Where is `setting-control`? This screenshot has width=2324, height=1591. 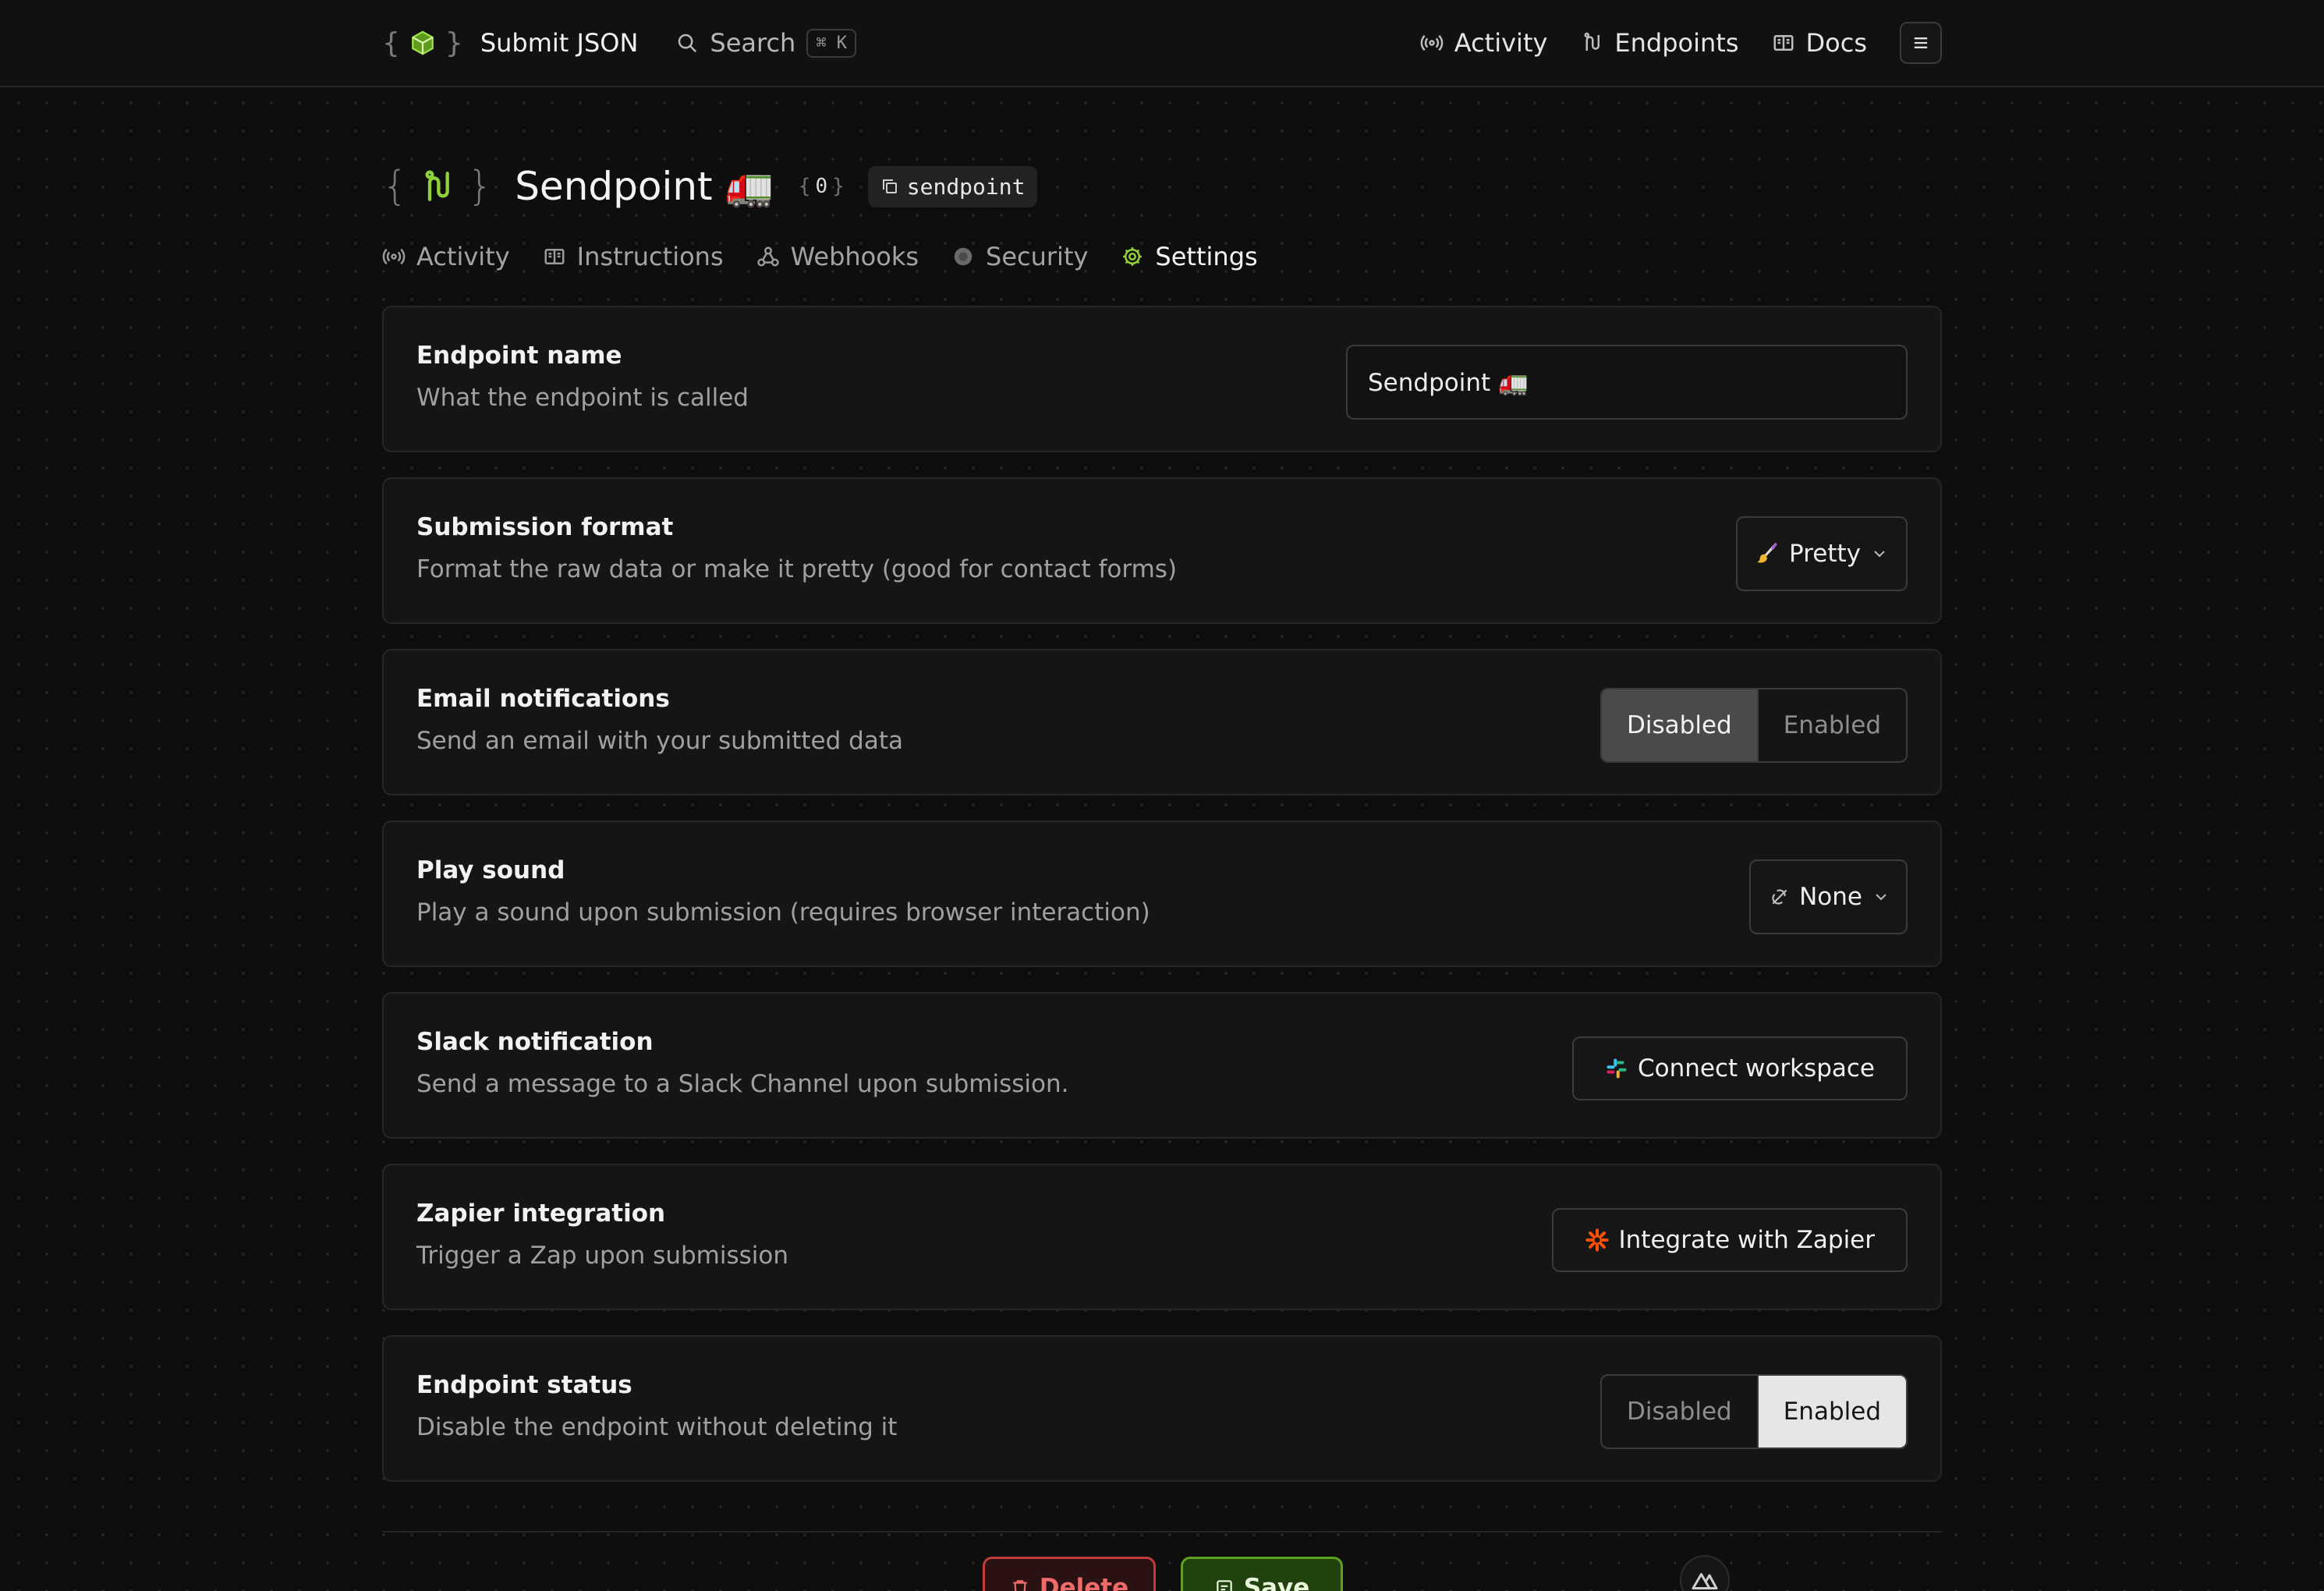
setting-control is located at coordinates (1627, 382).